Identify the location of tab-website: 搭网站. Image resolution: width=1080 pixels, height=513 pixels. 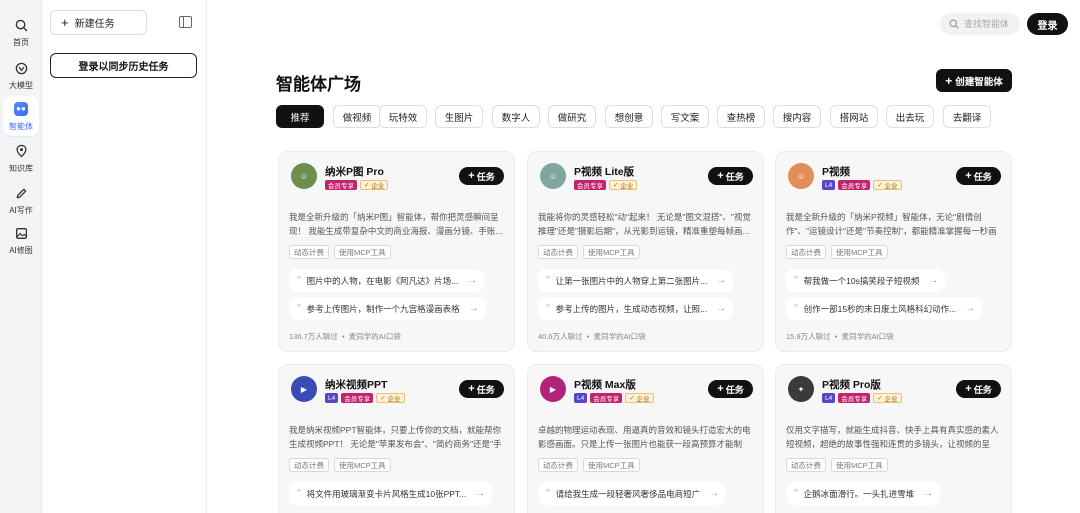
(854, 116).